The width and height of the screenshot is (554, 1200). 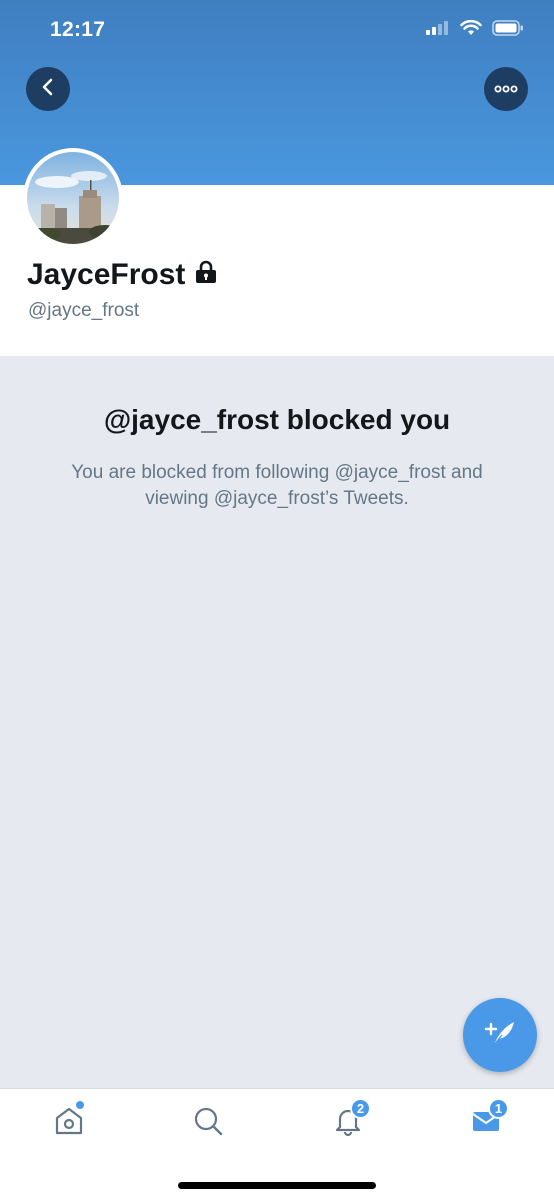 I want to click on avatar-image, so click(x=73, y=198).